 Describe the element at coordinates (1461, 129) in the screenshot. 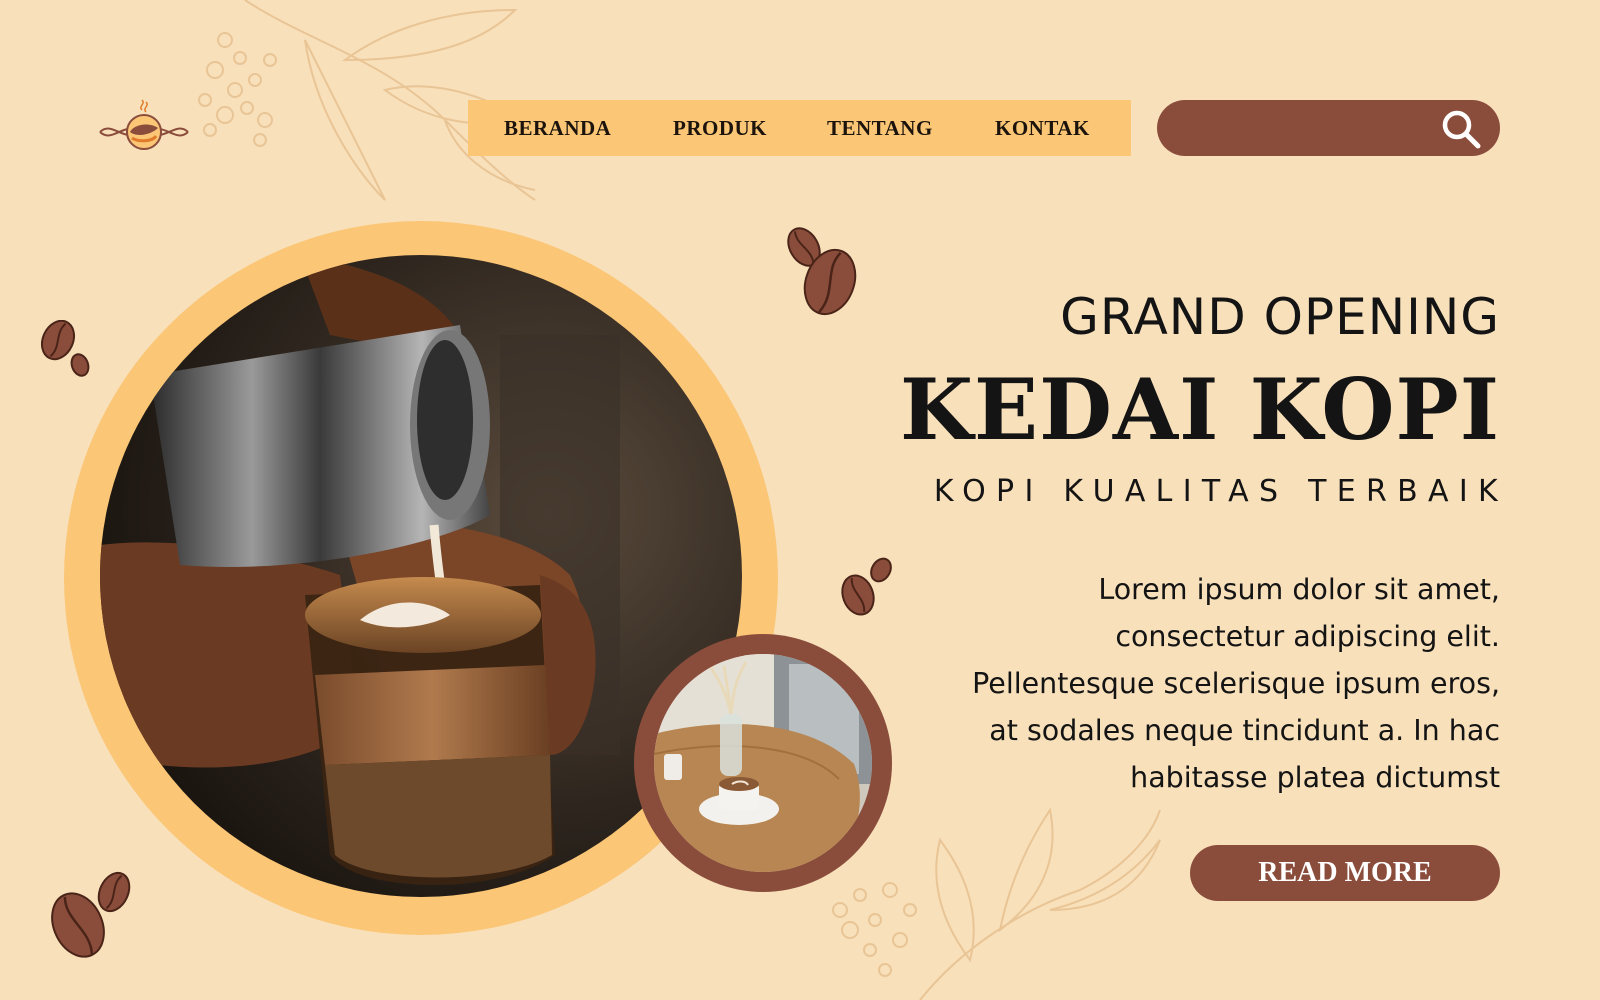

I see `search-icon` at that location.